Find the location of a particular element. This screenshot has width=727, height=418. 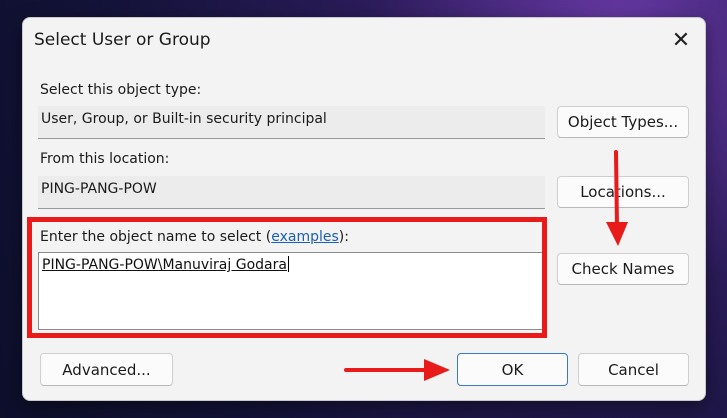

object-type-label: Select this object type: is located at coordinates (121, 90).